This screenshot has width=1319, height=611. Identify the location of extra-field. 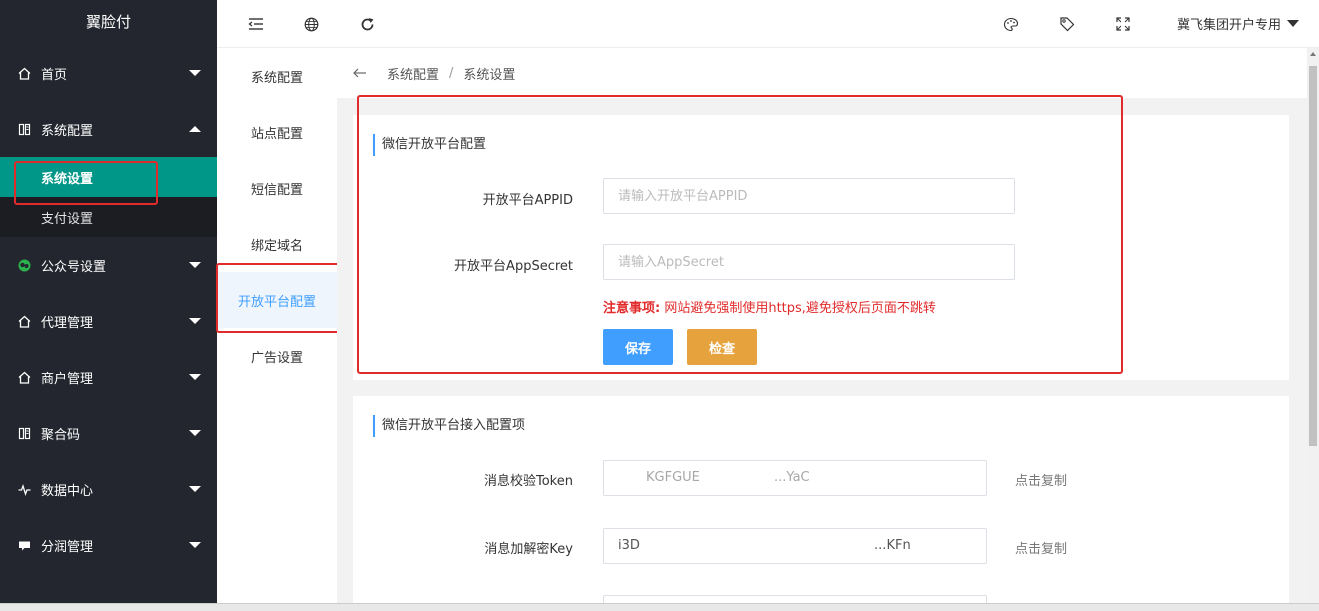
(795, 599).